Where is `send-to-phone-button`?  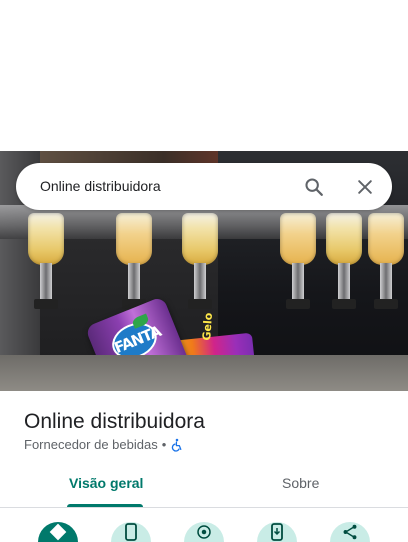 send-to-phone-button is located at coordinates (277, 532).